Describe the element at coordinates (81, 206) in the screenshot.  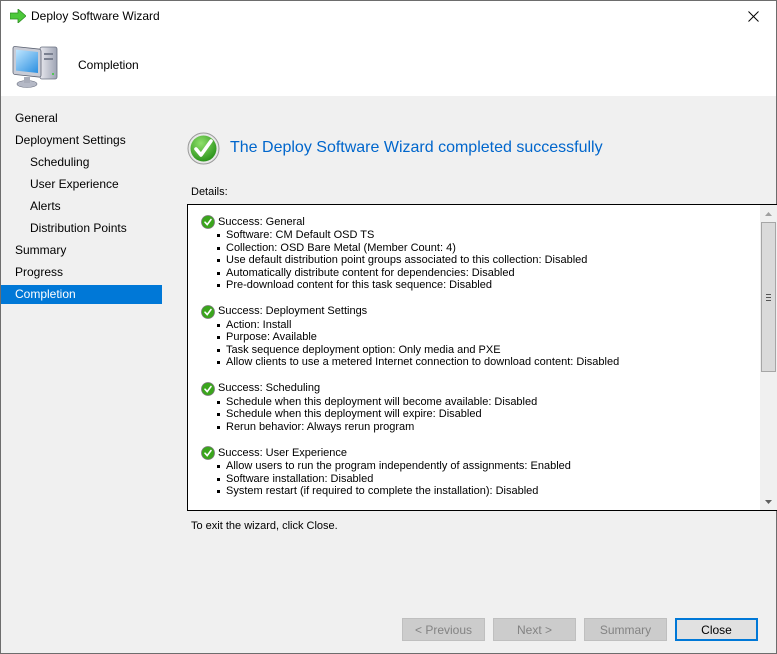
I see `nav-item-alerts: Alerts` at that location.